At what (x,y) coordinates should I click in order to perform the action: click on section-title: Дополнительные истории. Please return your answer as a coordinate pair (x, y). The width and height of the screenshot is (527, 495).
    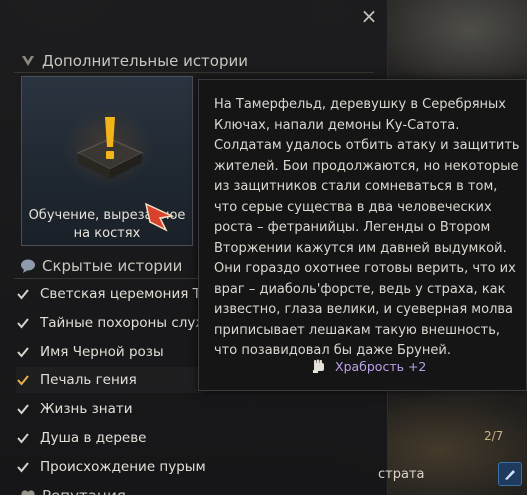
    Looking at the image, I should click on (145, 61).